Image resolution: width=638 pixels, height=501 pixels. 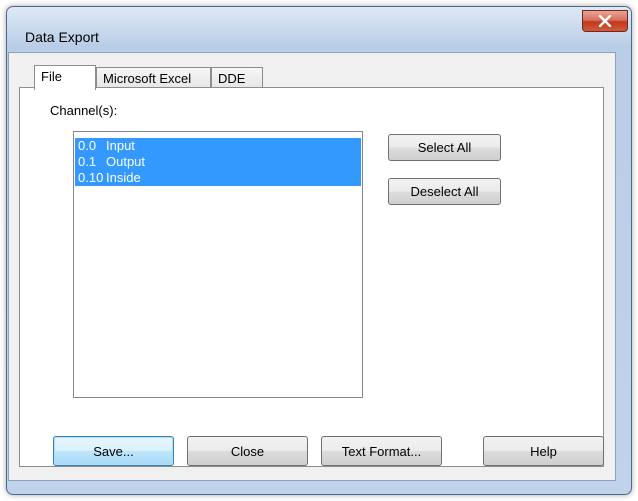 What do you see at coordinates (84, 110) in the screenshot?
I see `channels-label: Channel(s):` at bounding box center [84, 110].